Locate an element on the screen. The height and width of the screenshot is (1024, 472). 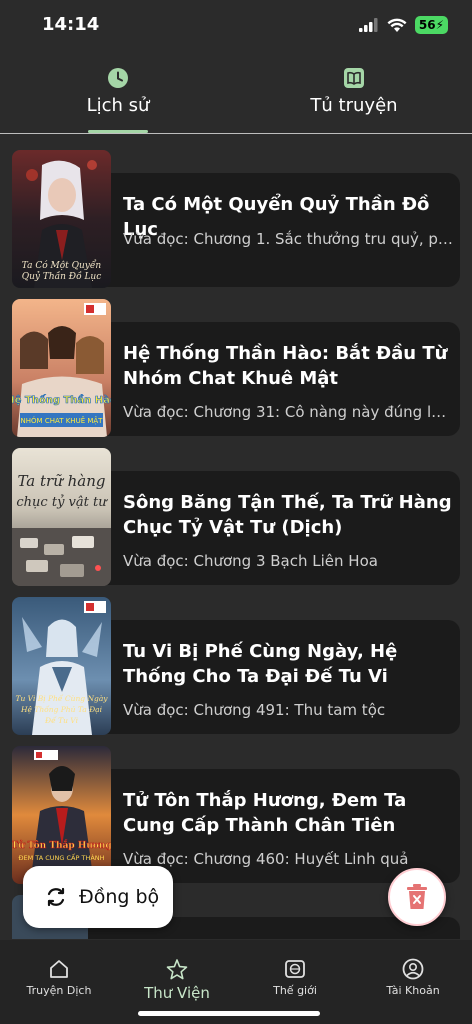
cover-image: Hệ Thống Thần Hào NHÓM CHAT KHUÊ MẬT is located at coordinates (61, 368).